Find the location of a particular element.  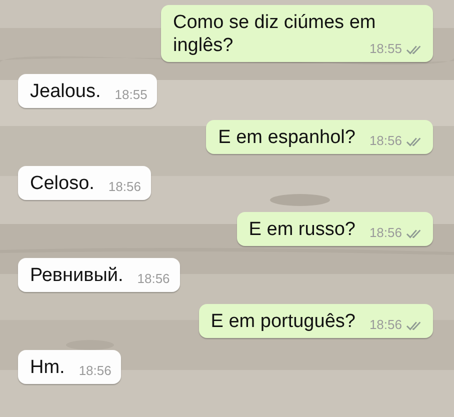

message-text: Jealous. is located at coordinates (65, 91).